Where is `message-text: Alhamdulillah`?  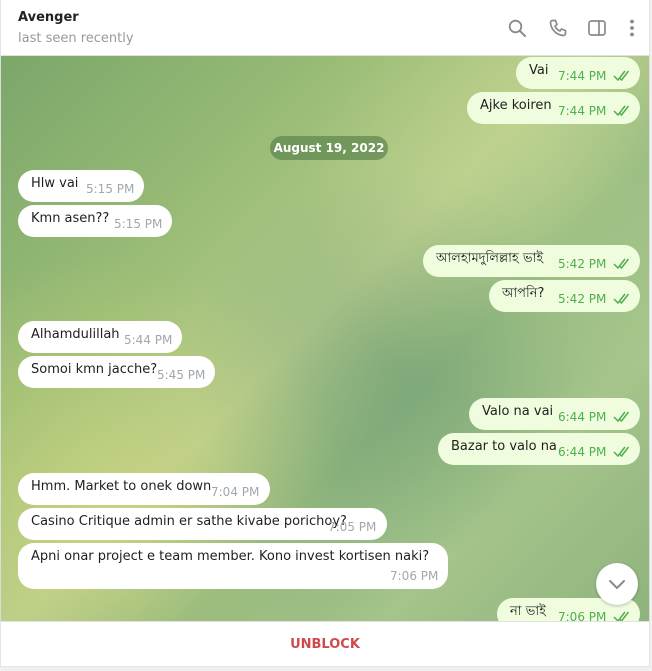
message-text: Alhamdulillah is located at coordinates (75, 334).